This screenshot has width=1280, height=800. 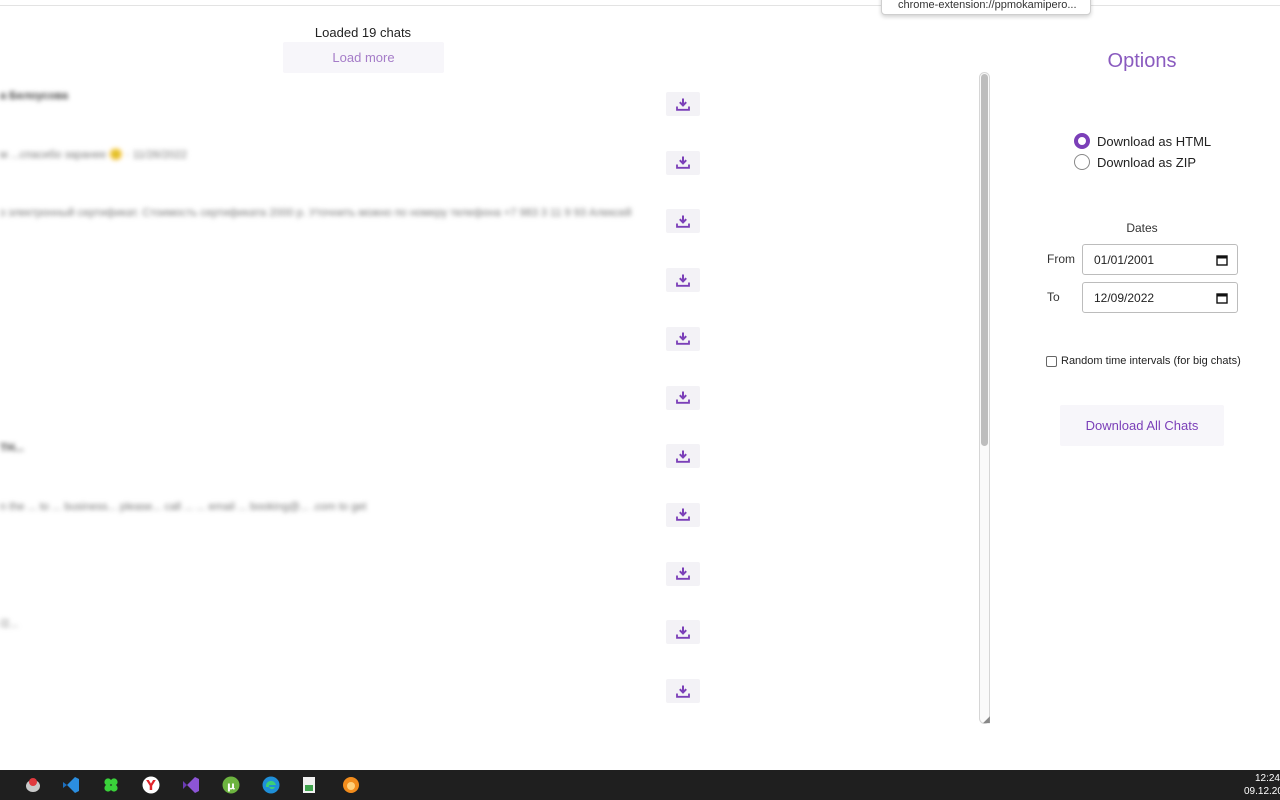 I want to click on clock-date: 09.12.2022, so click(x=1262, y=791).